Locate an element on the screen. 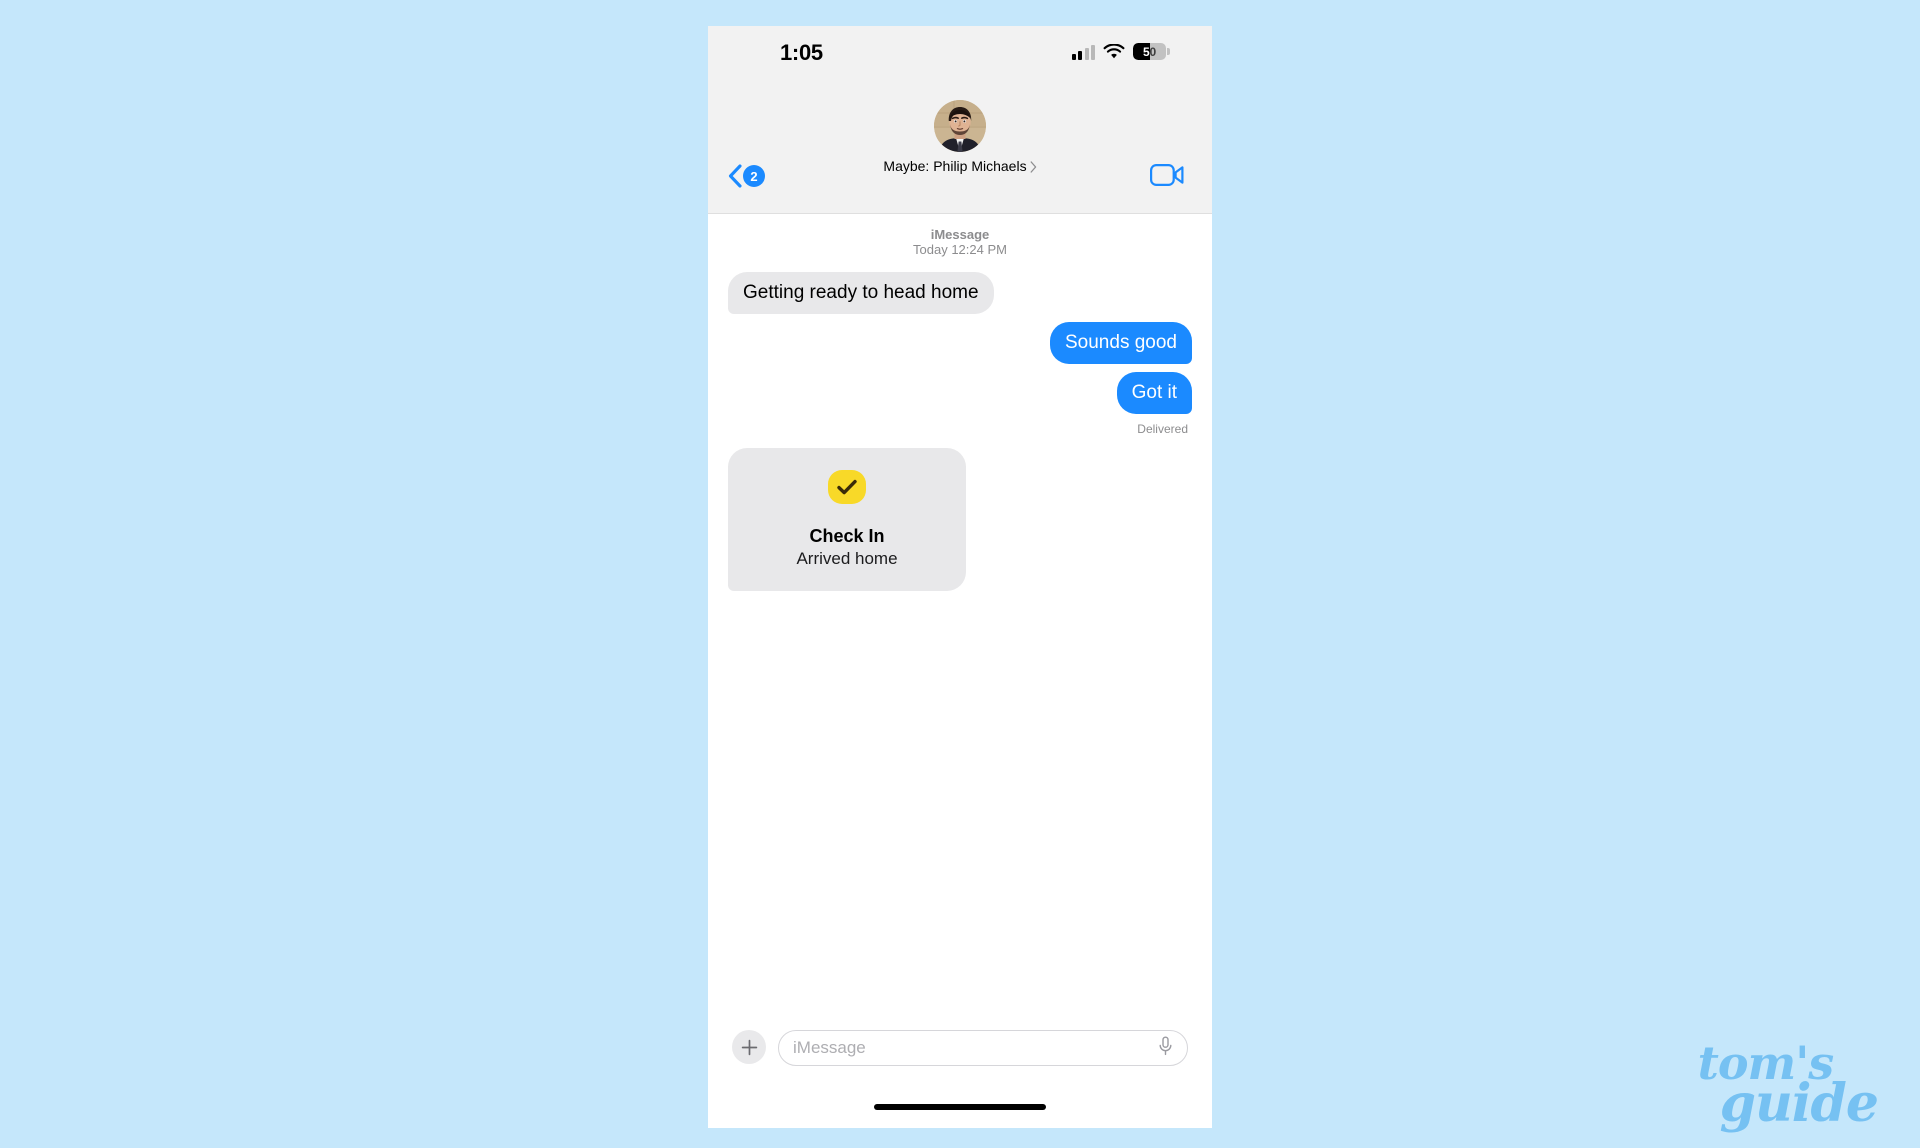 Image resolution: width=1920 pixels, height=1148 pixels. battery-percent: 50 is located at coordinates (1149, 51).